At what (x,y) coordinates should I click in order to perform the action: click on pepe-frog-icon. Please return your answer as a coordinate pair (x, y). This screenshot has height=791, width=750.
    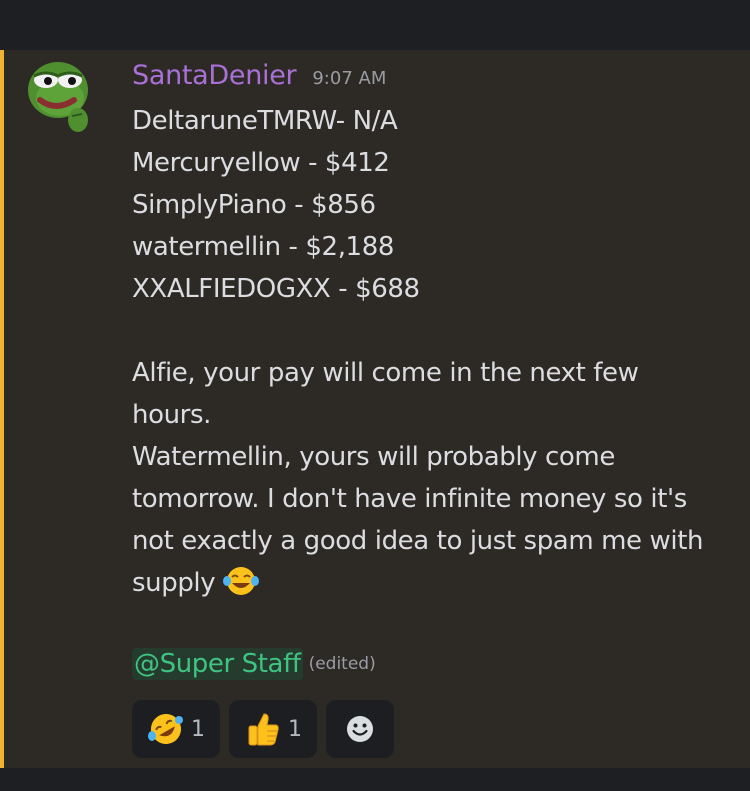
    Looking at the image, I should click on (58, 97).